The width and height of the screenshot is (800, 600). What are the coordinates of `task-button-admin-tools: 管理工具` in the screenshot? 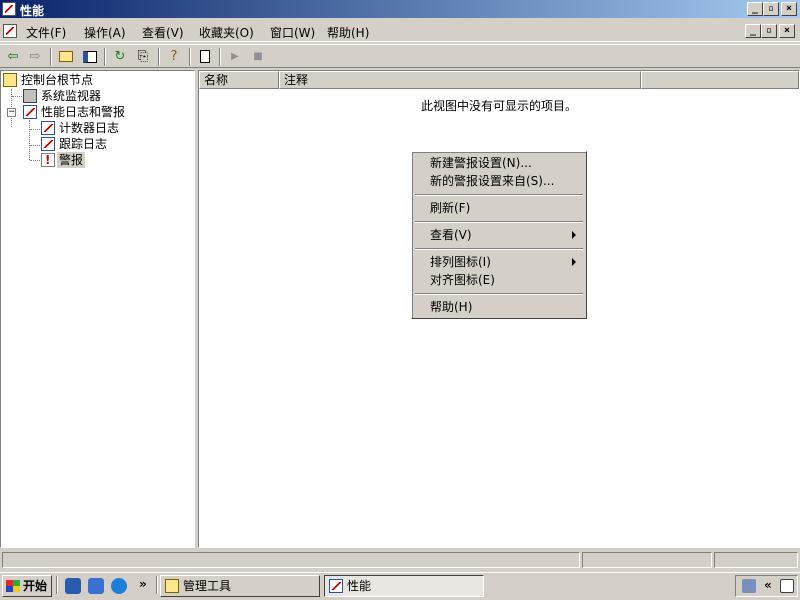 It's located at (240, 586).